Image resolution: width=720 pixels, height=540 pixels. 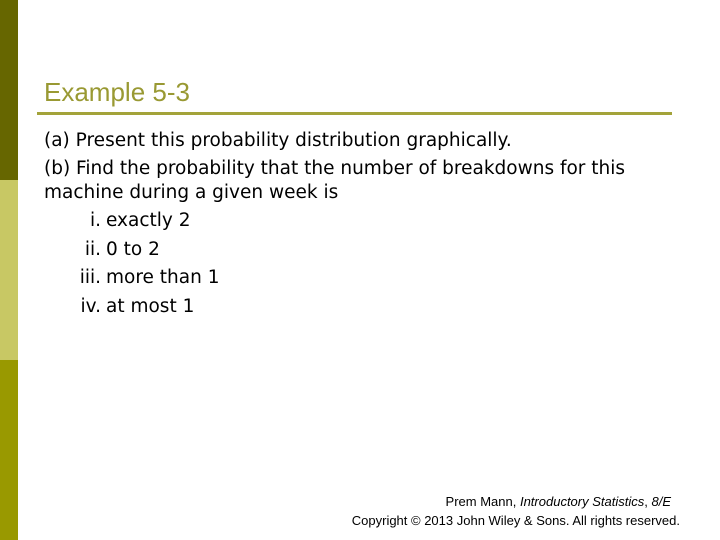 I want to click on decorative-side-bar-middle, so click(x=9, y=270).